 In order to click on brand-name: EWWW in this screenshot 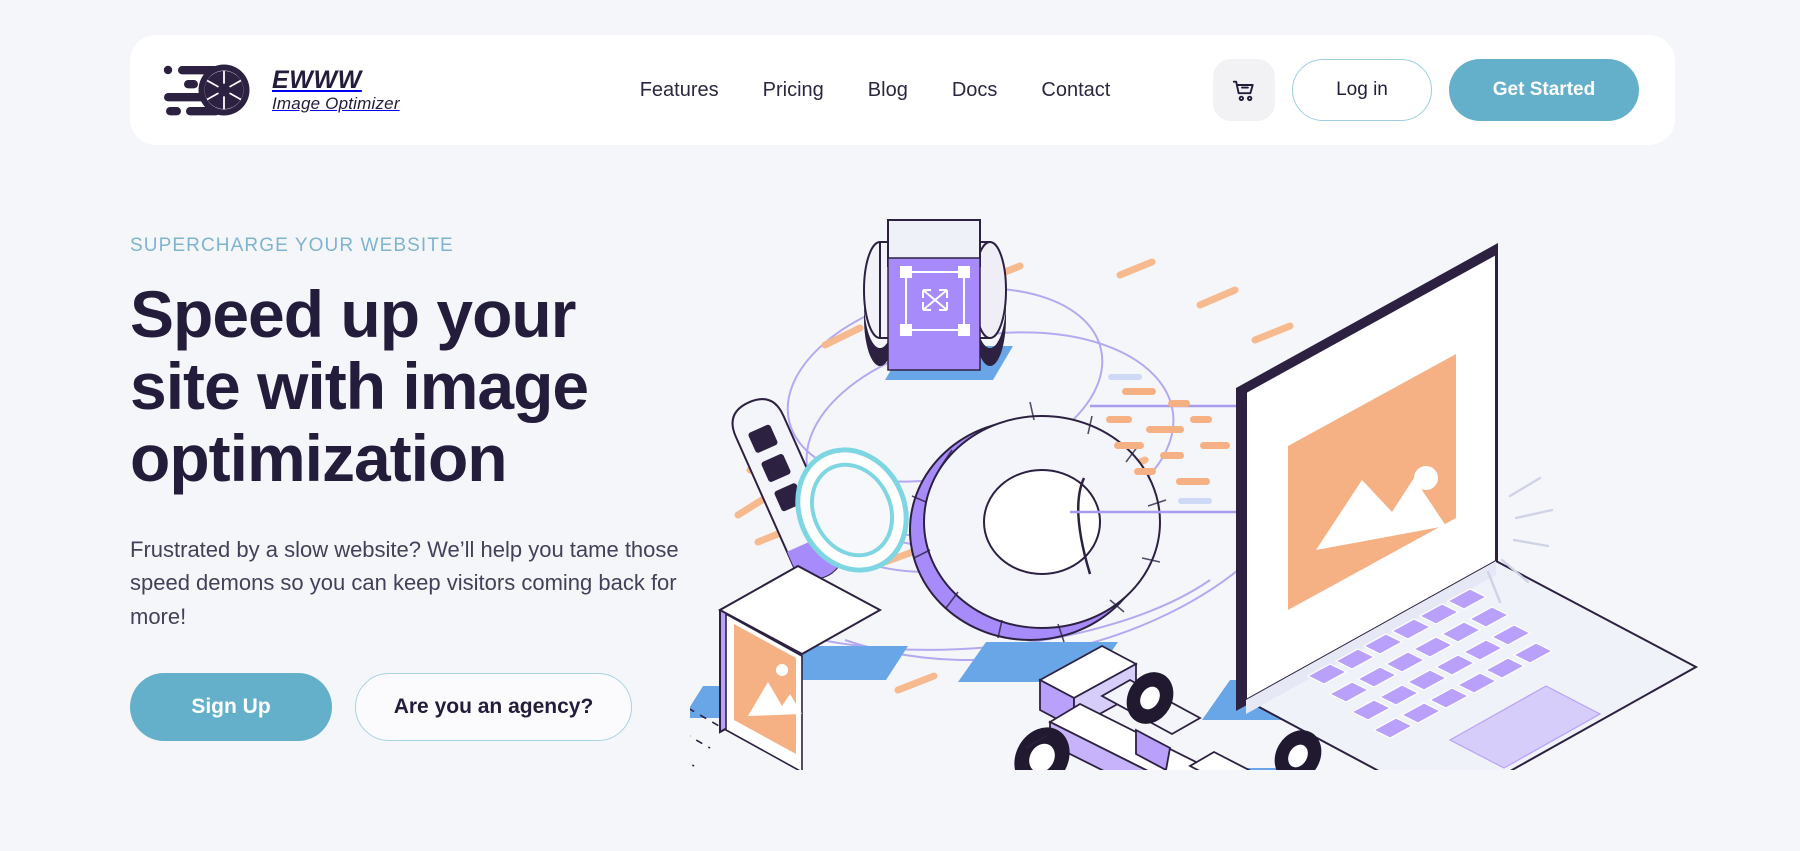, I will do `click(317, 80)`.